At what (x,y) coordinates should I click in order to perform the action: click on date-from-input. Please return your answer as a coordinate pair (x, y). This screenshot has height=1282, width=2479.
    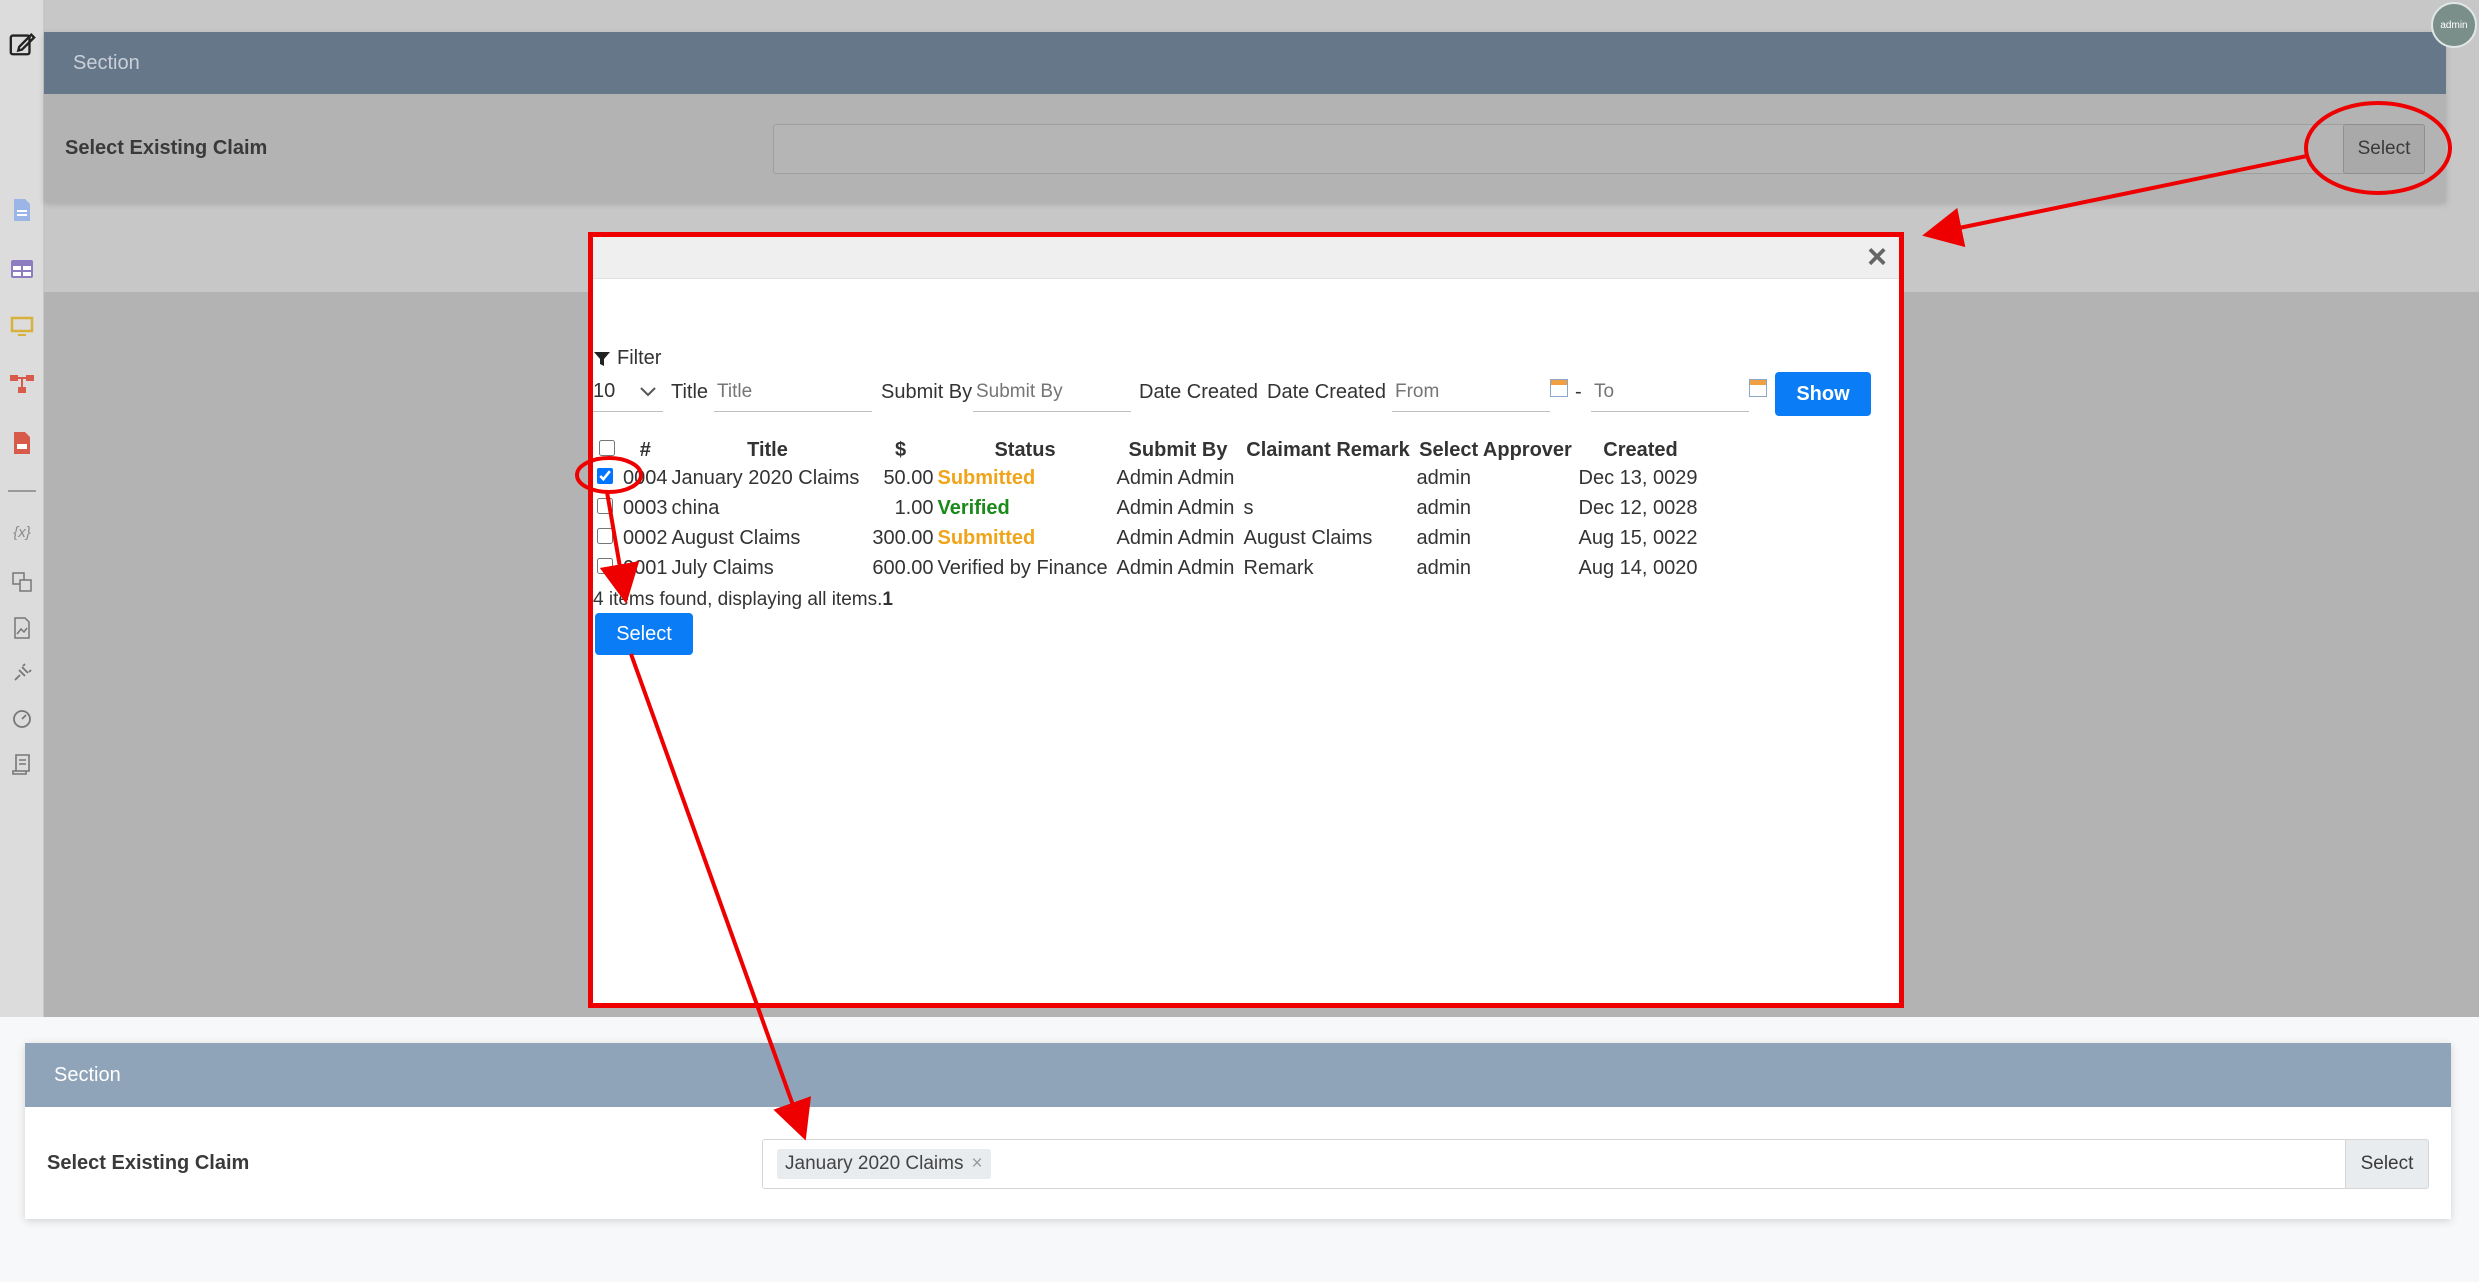
    Looking at the image, I should click on (1471, 392).